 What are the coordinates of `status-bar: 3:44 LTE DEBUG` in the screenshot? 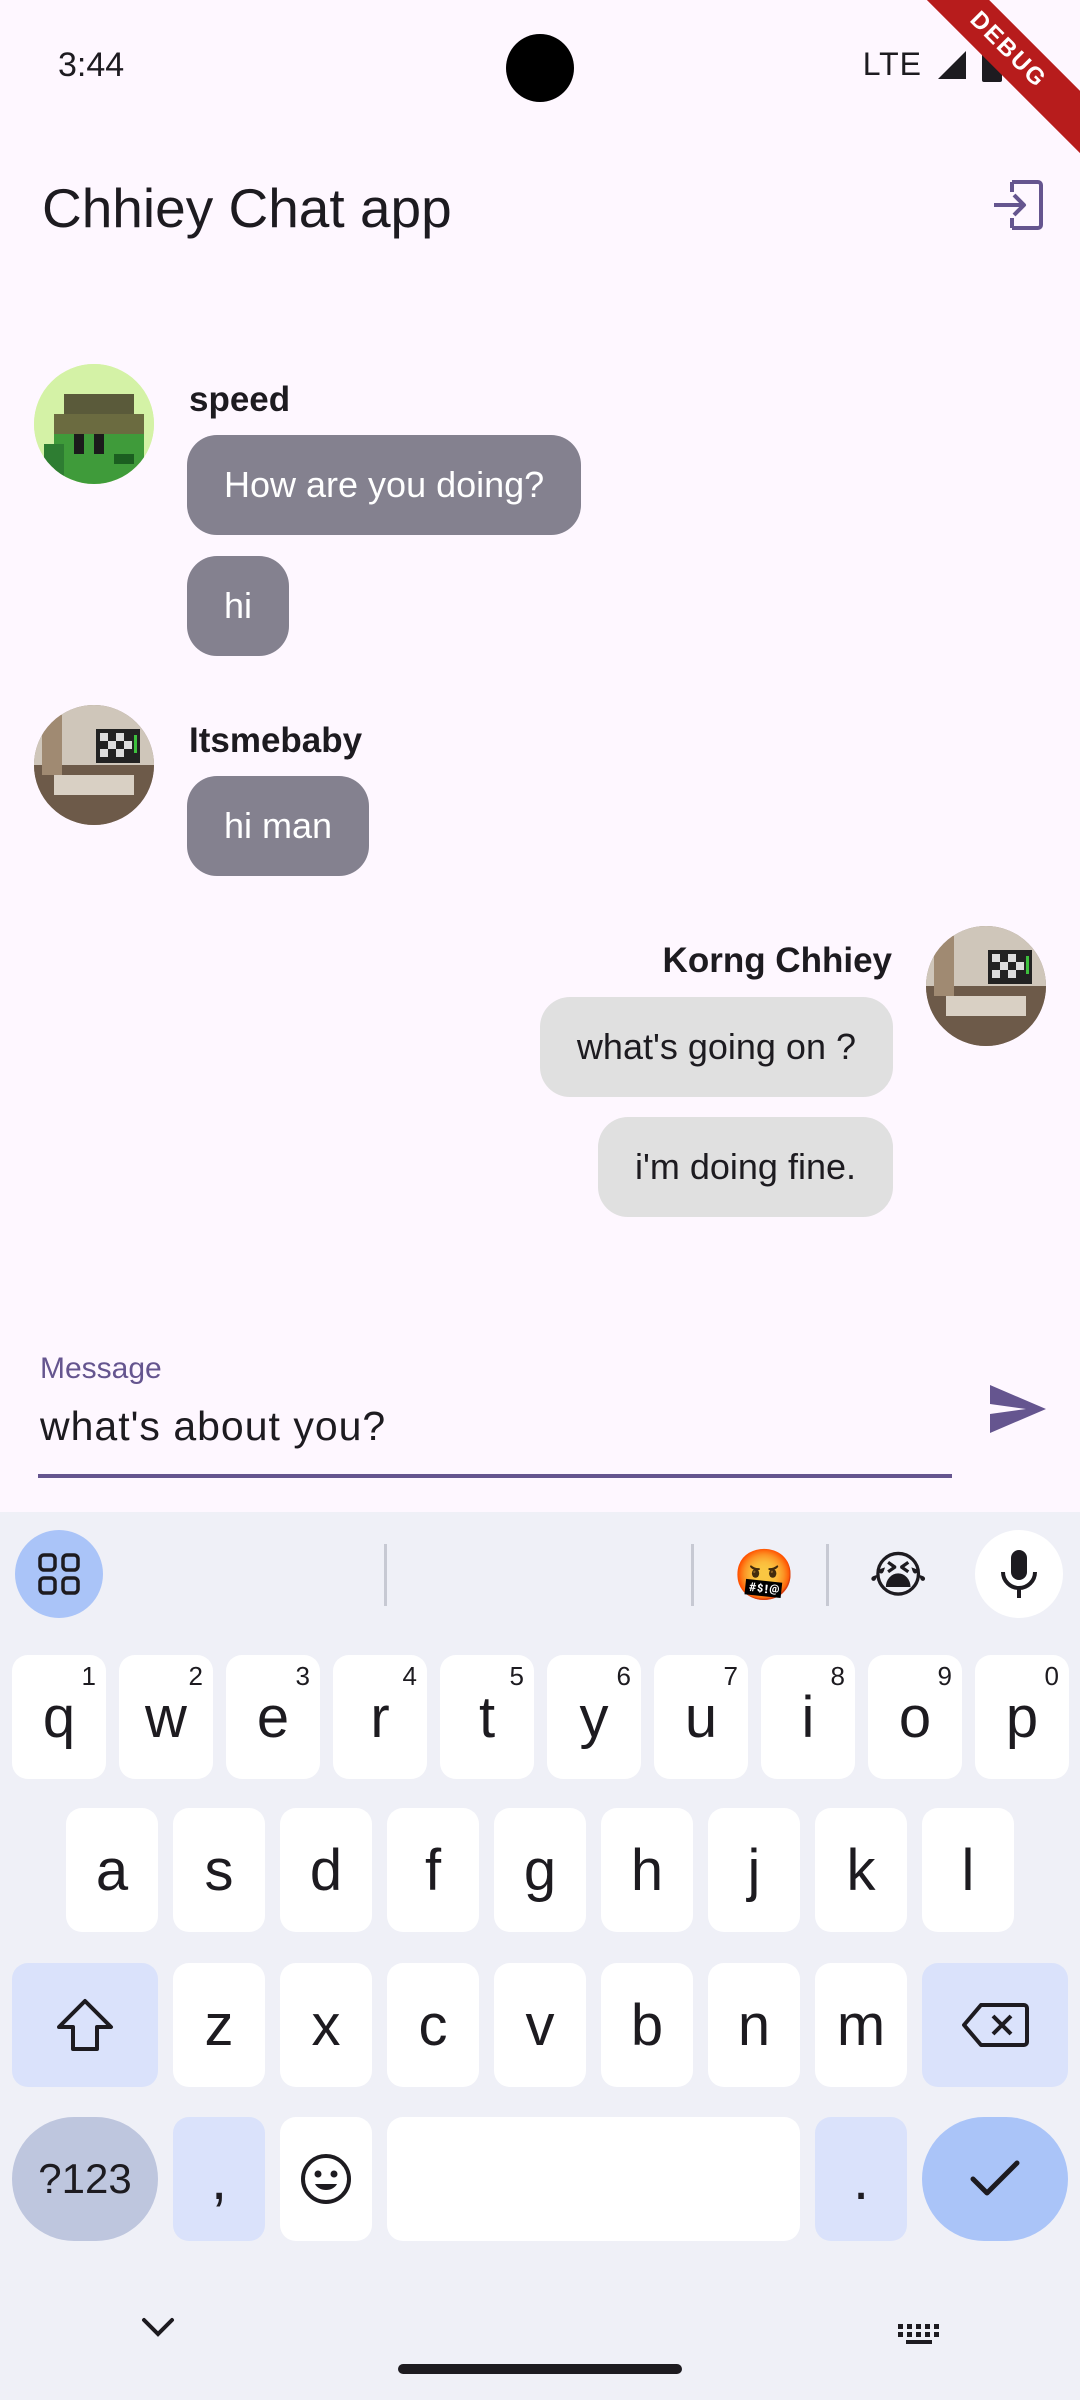 It's located at (540, 79).